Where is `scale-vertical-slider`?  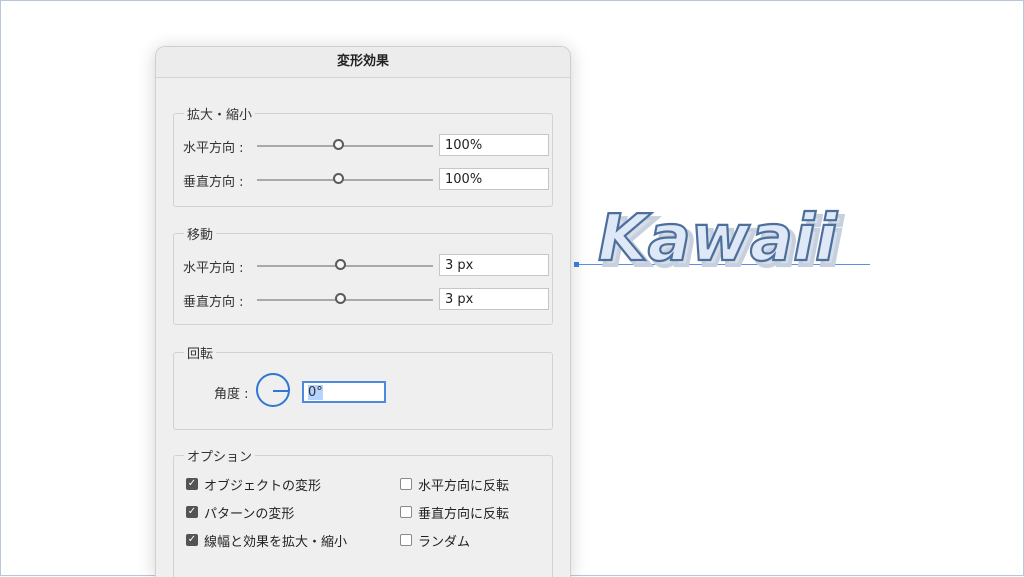
scale-vertical-slider is located at coordinates (345, 178).